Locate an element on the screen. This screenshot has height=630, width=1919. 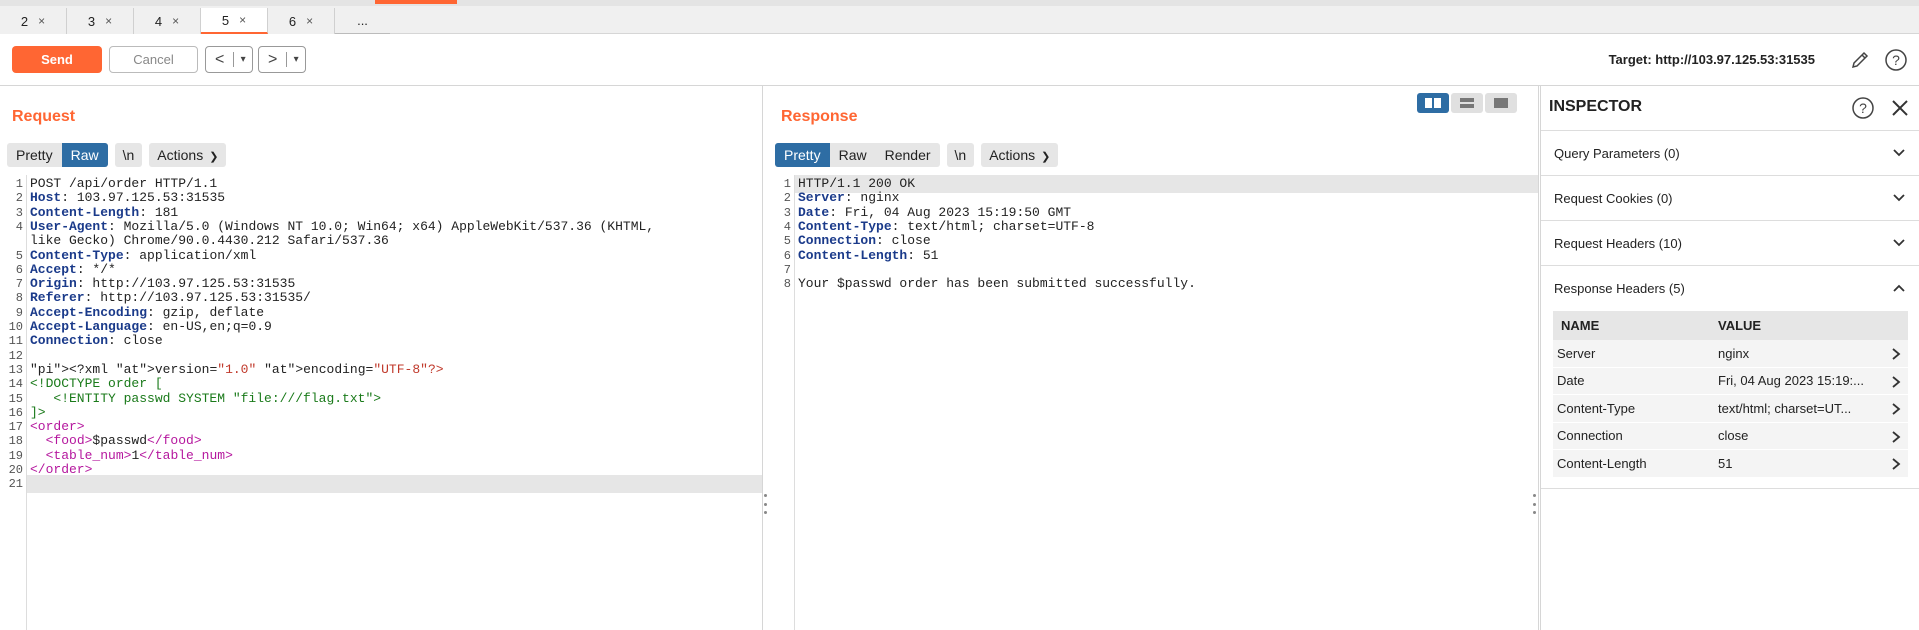
table-row: Connection close is located at coordinates (1730, 436).